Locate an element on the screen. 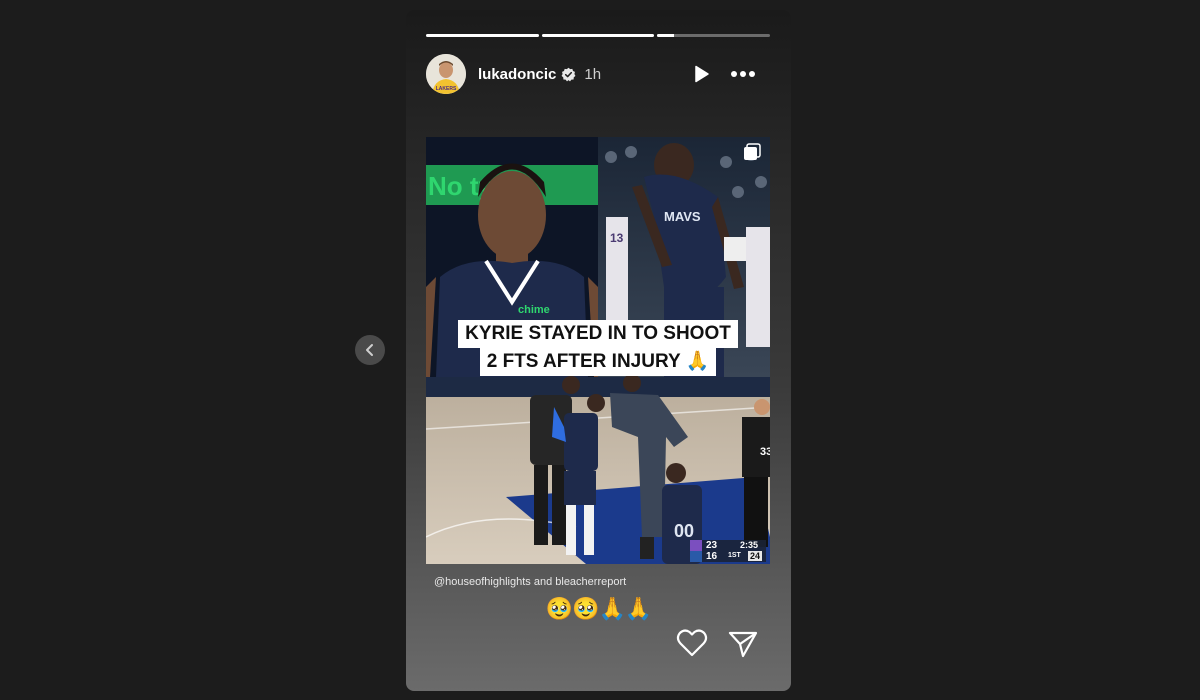 This screenshot has width=1200, height=700. like-button is located at coordinates (692, 645).